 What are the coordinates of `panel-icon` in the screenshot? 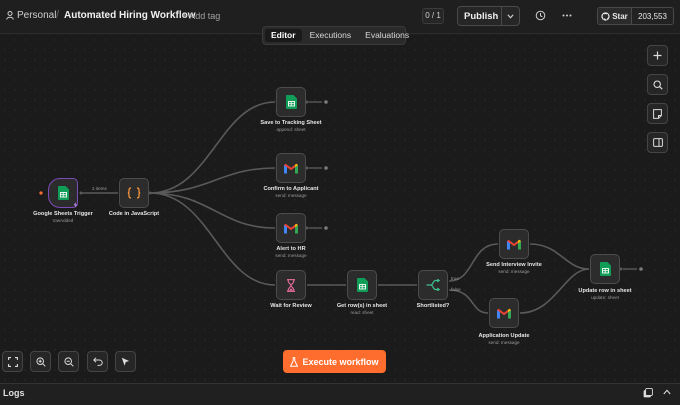 It's located at (657, 142).